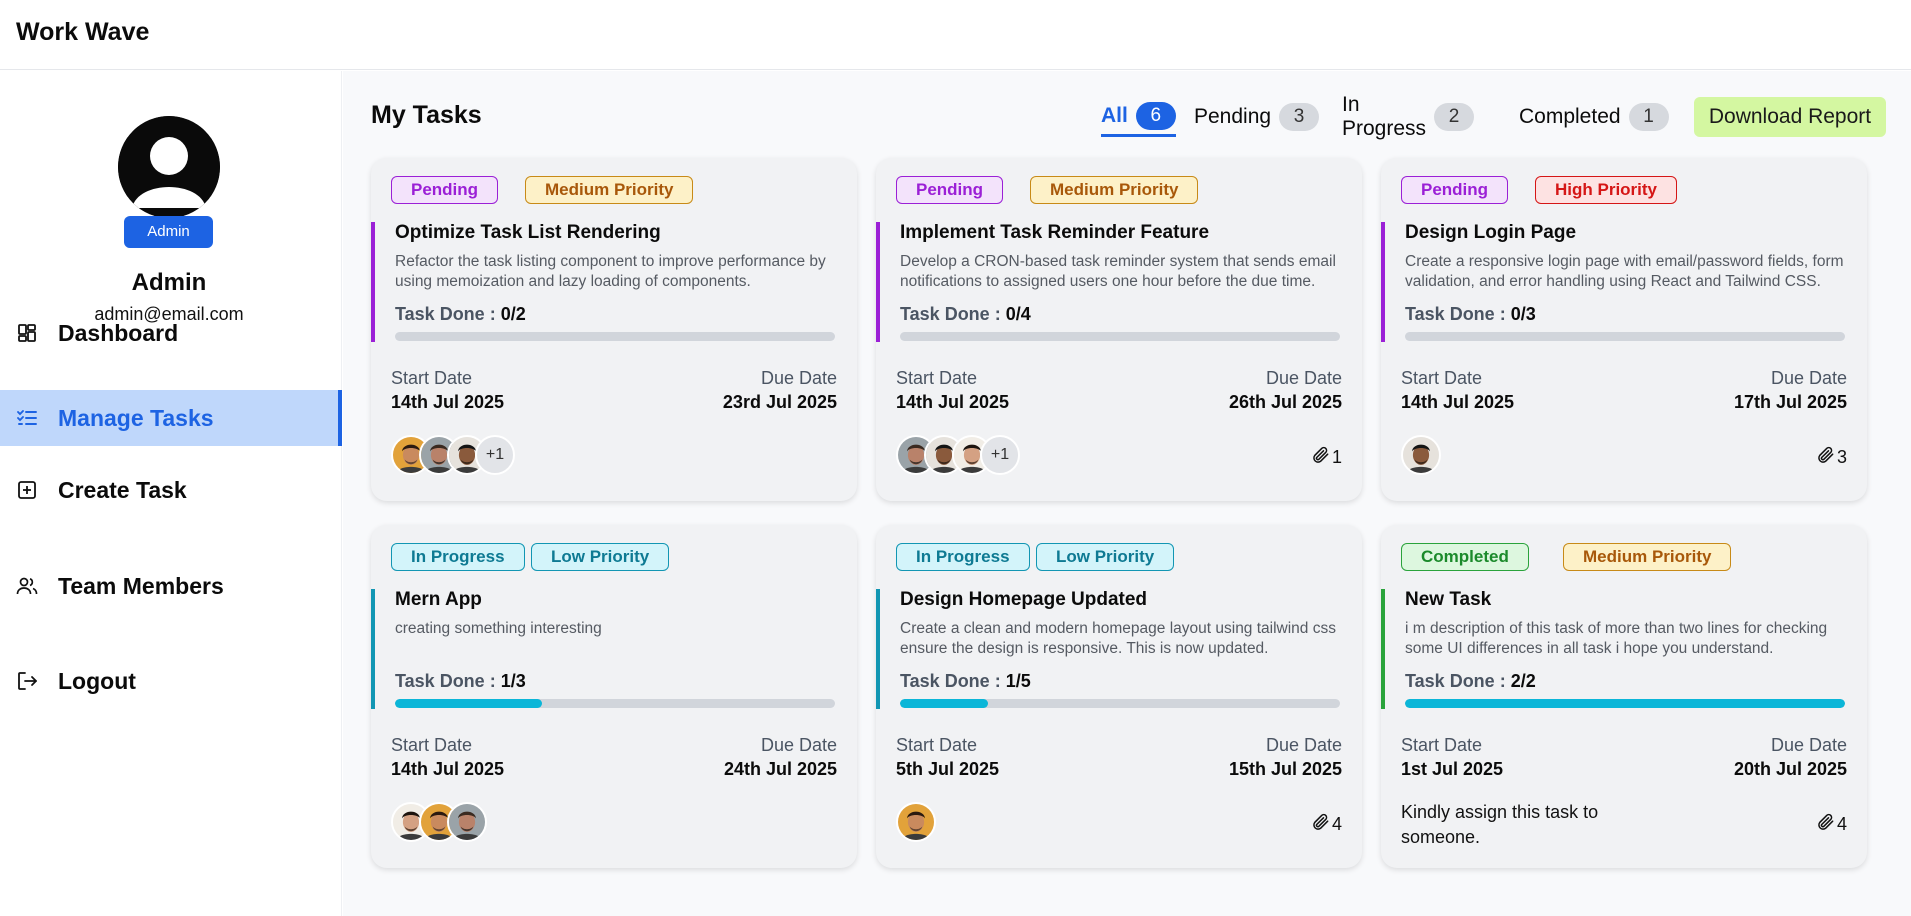  What do you see at coordinates (1594, 117) in the screenshot?
I see `tab-completed: Completed 1` at bounding box center [1594, 117].